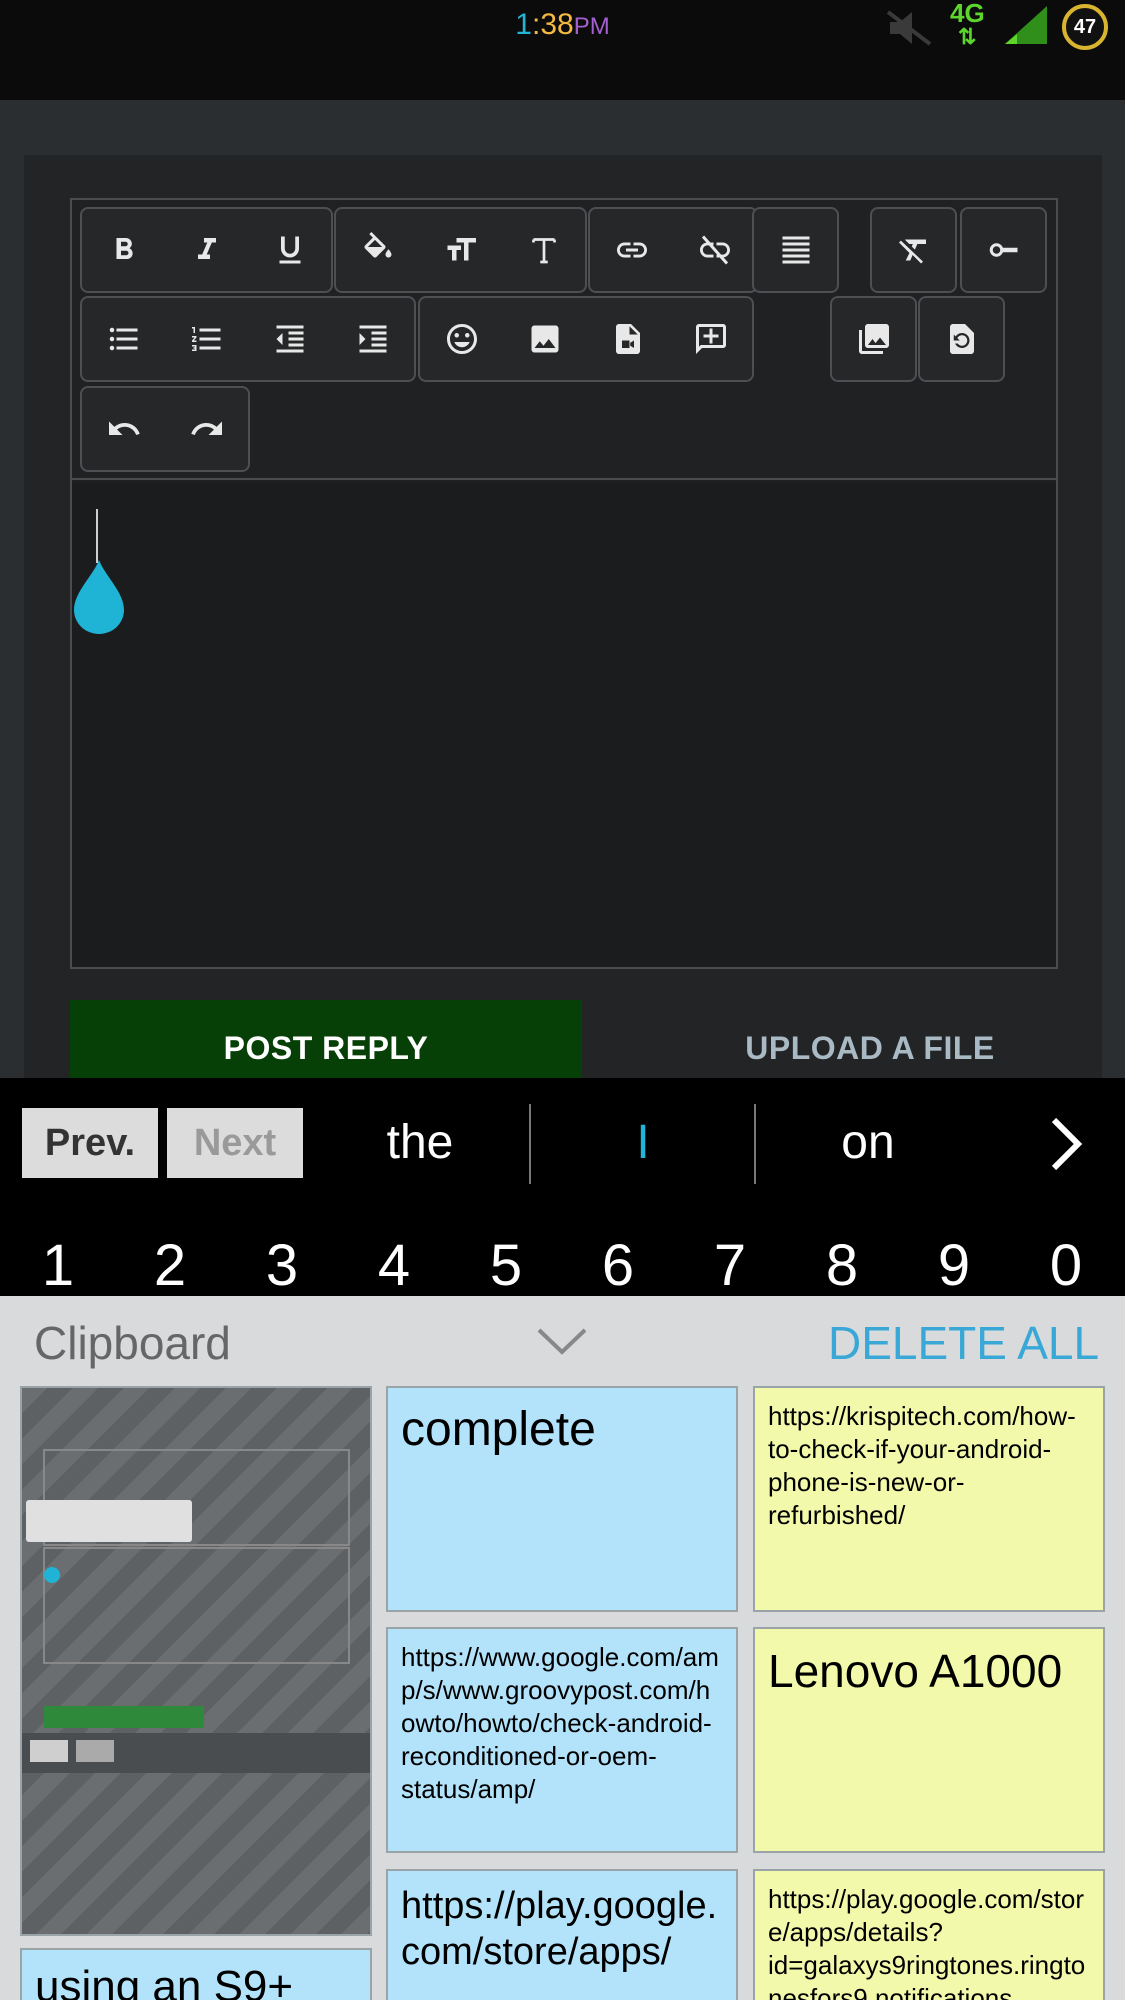 The image size is (1125, 2000). I want to click on prev-field-button: Prev., so click(90, 1143).